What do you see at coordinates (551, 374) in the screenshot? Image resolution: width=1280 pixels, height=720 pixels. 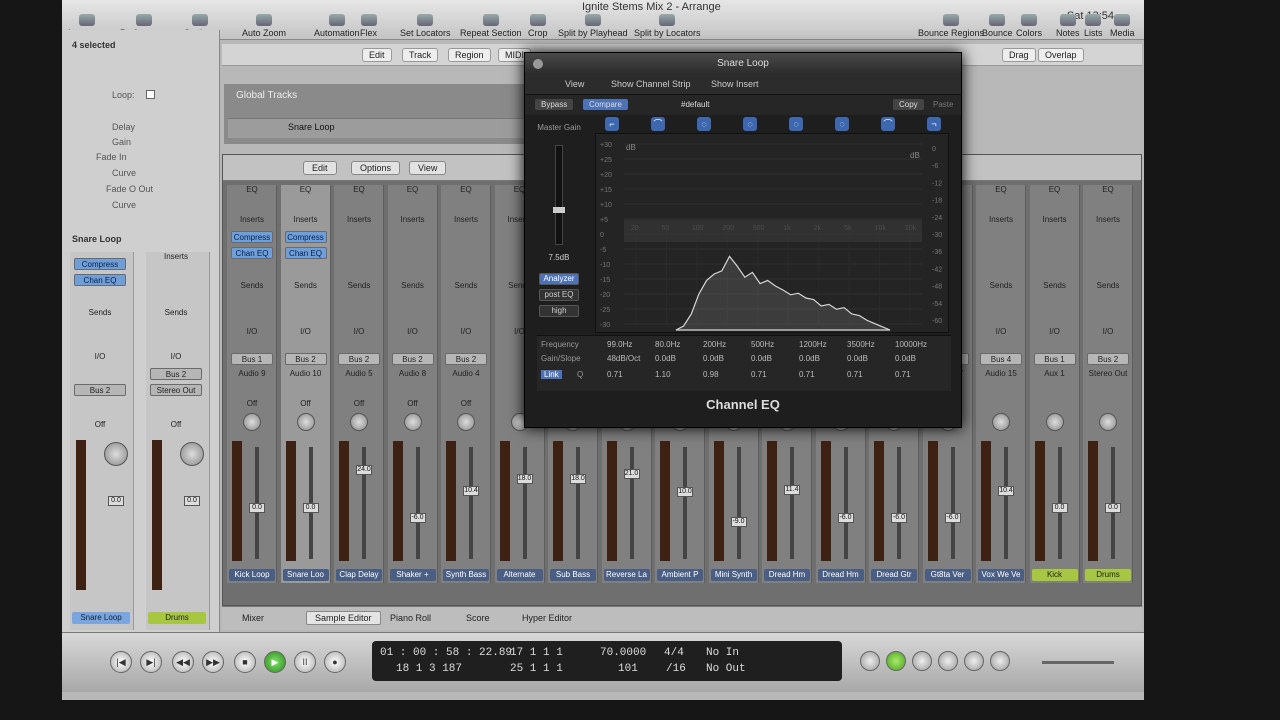 I see `link-button: Link` at bounding box center [551, 374].